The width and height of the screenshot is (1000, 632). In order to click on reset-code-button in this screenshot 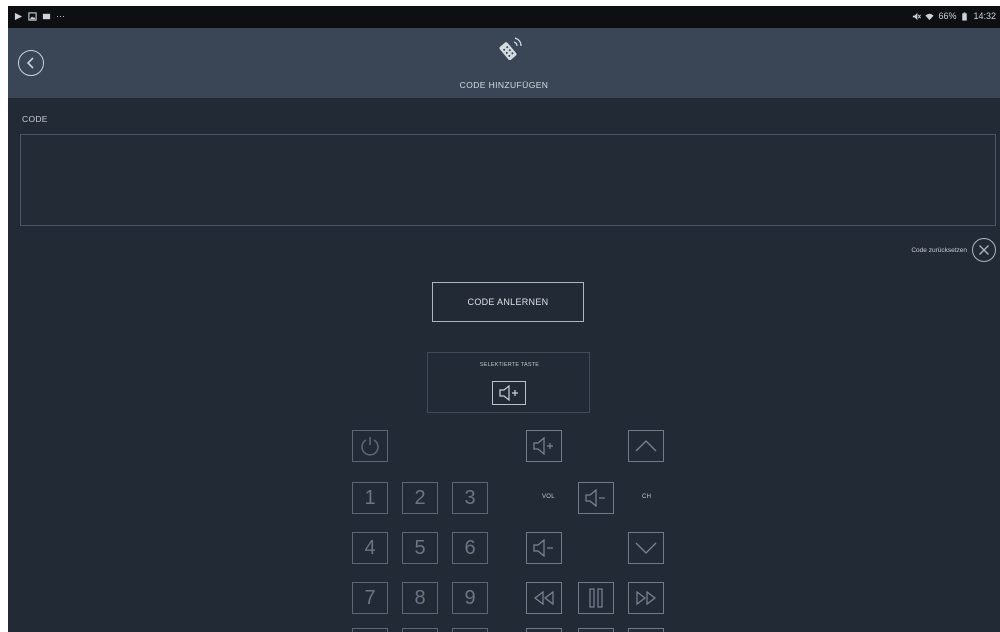, I will do `click(984, 250)`.